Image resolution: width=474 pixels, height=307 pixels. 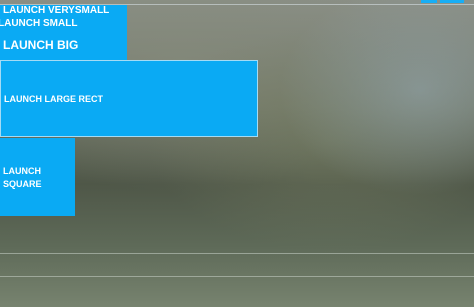 I want to click on launch-big-button: LAUNCH BIG, so click(x=63, y=45).